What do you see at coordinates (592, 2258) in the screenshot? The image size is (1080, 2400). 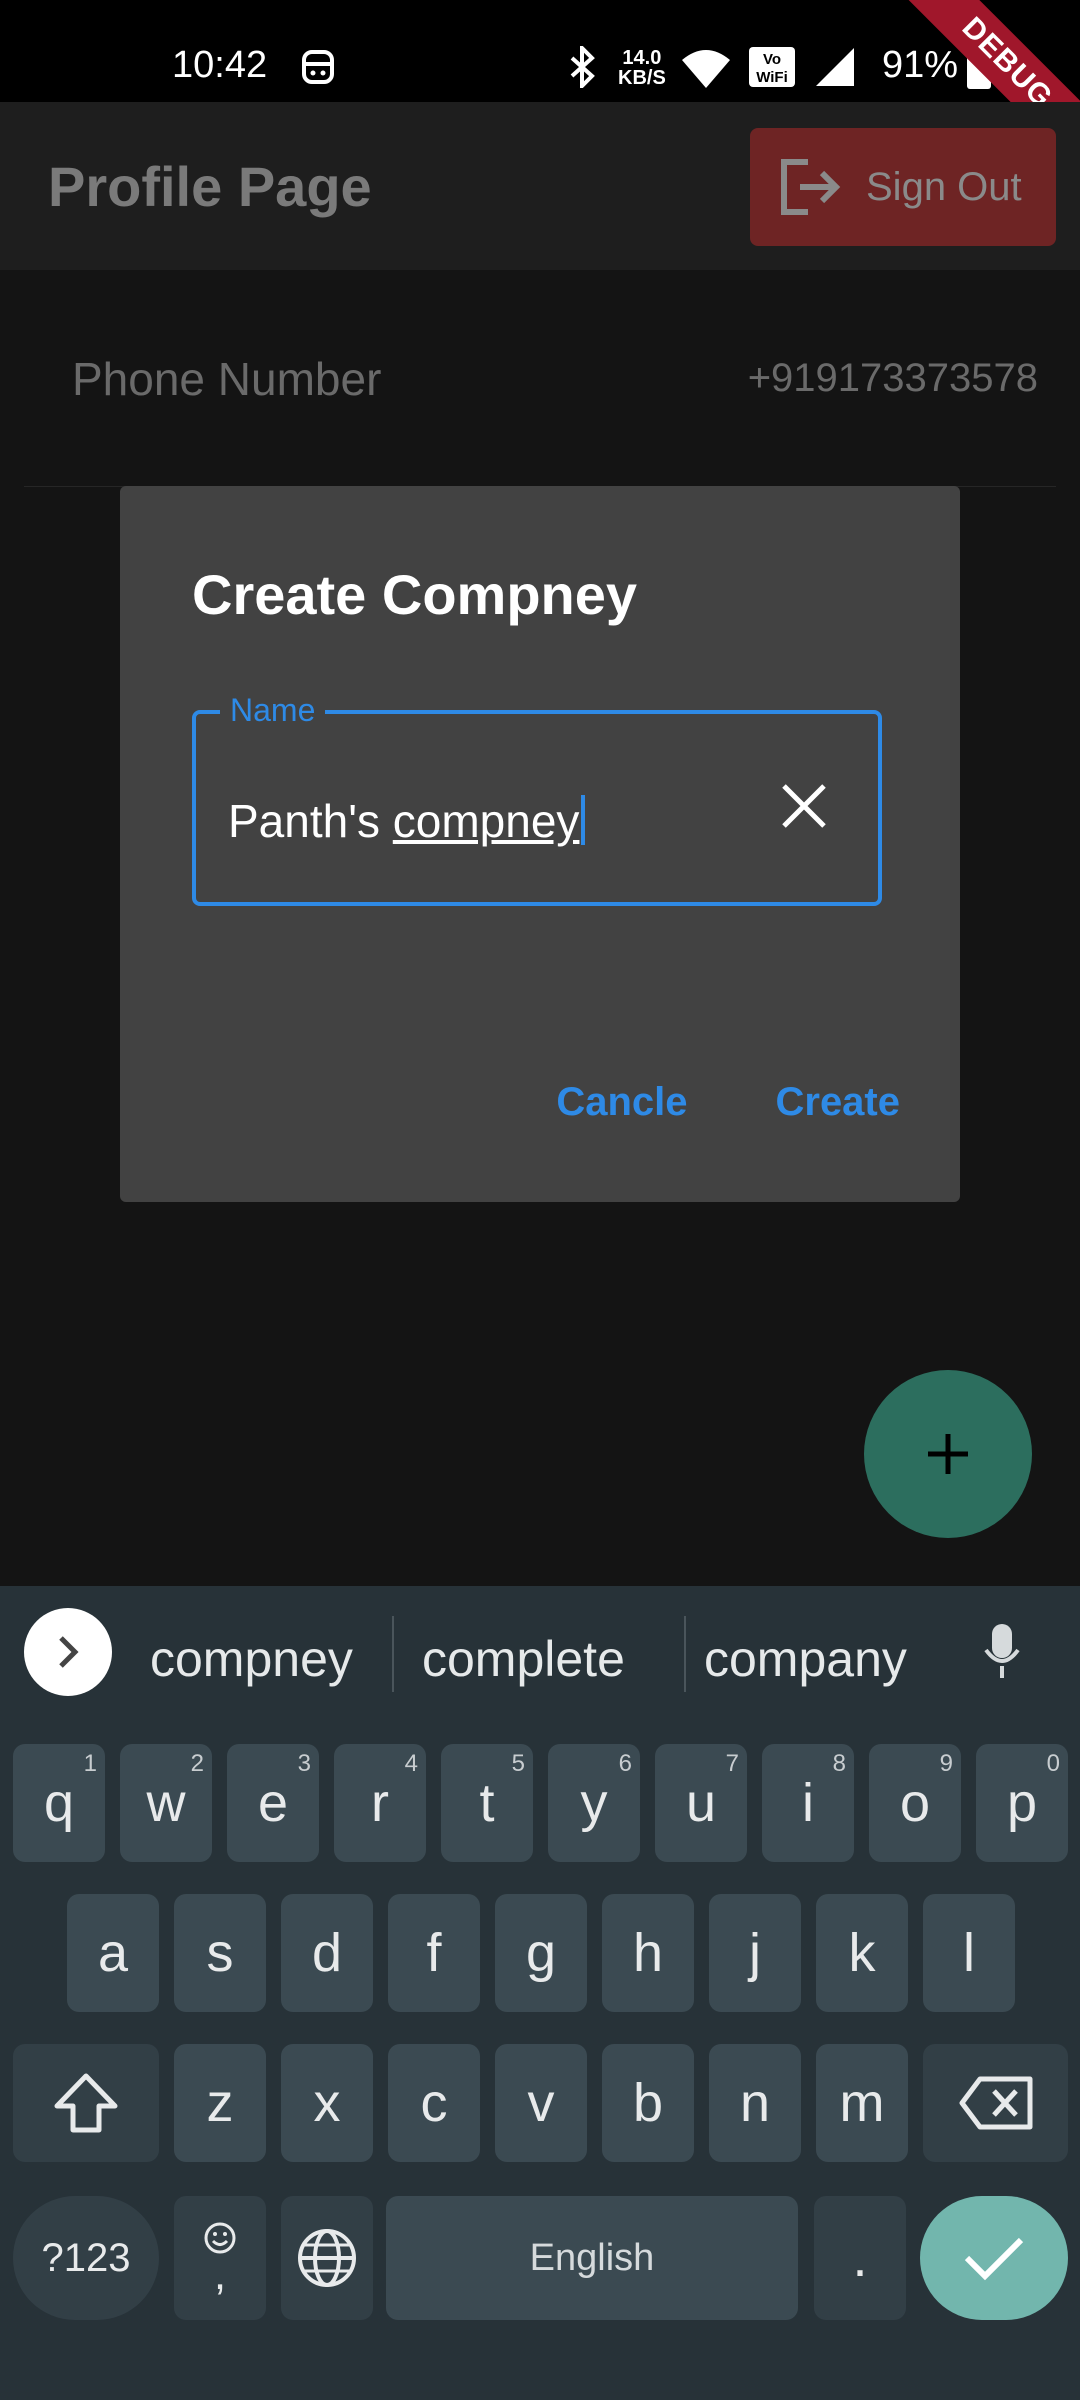 I see `space-key: English` at bounding box center [592, 2258].